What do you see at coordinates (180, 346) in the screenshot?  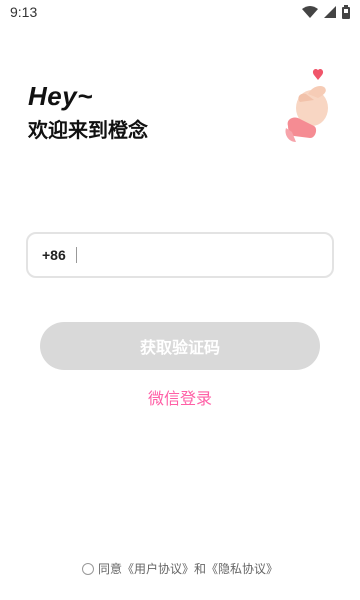 I see `get-code-button: 获取验证码` at bounding box center [180, 346].